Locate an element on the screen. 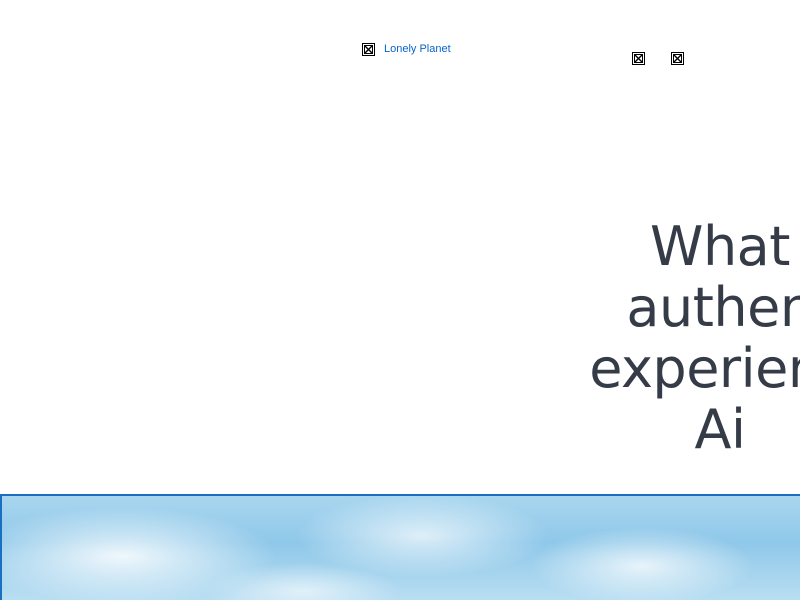 The image size is (800, 600). headline-line: experienc is located at coordinates (694, 368).